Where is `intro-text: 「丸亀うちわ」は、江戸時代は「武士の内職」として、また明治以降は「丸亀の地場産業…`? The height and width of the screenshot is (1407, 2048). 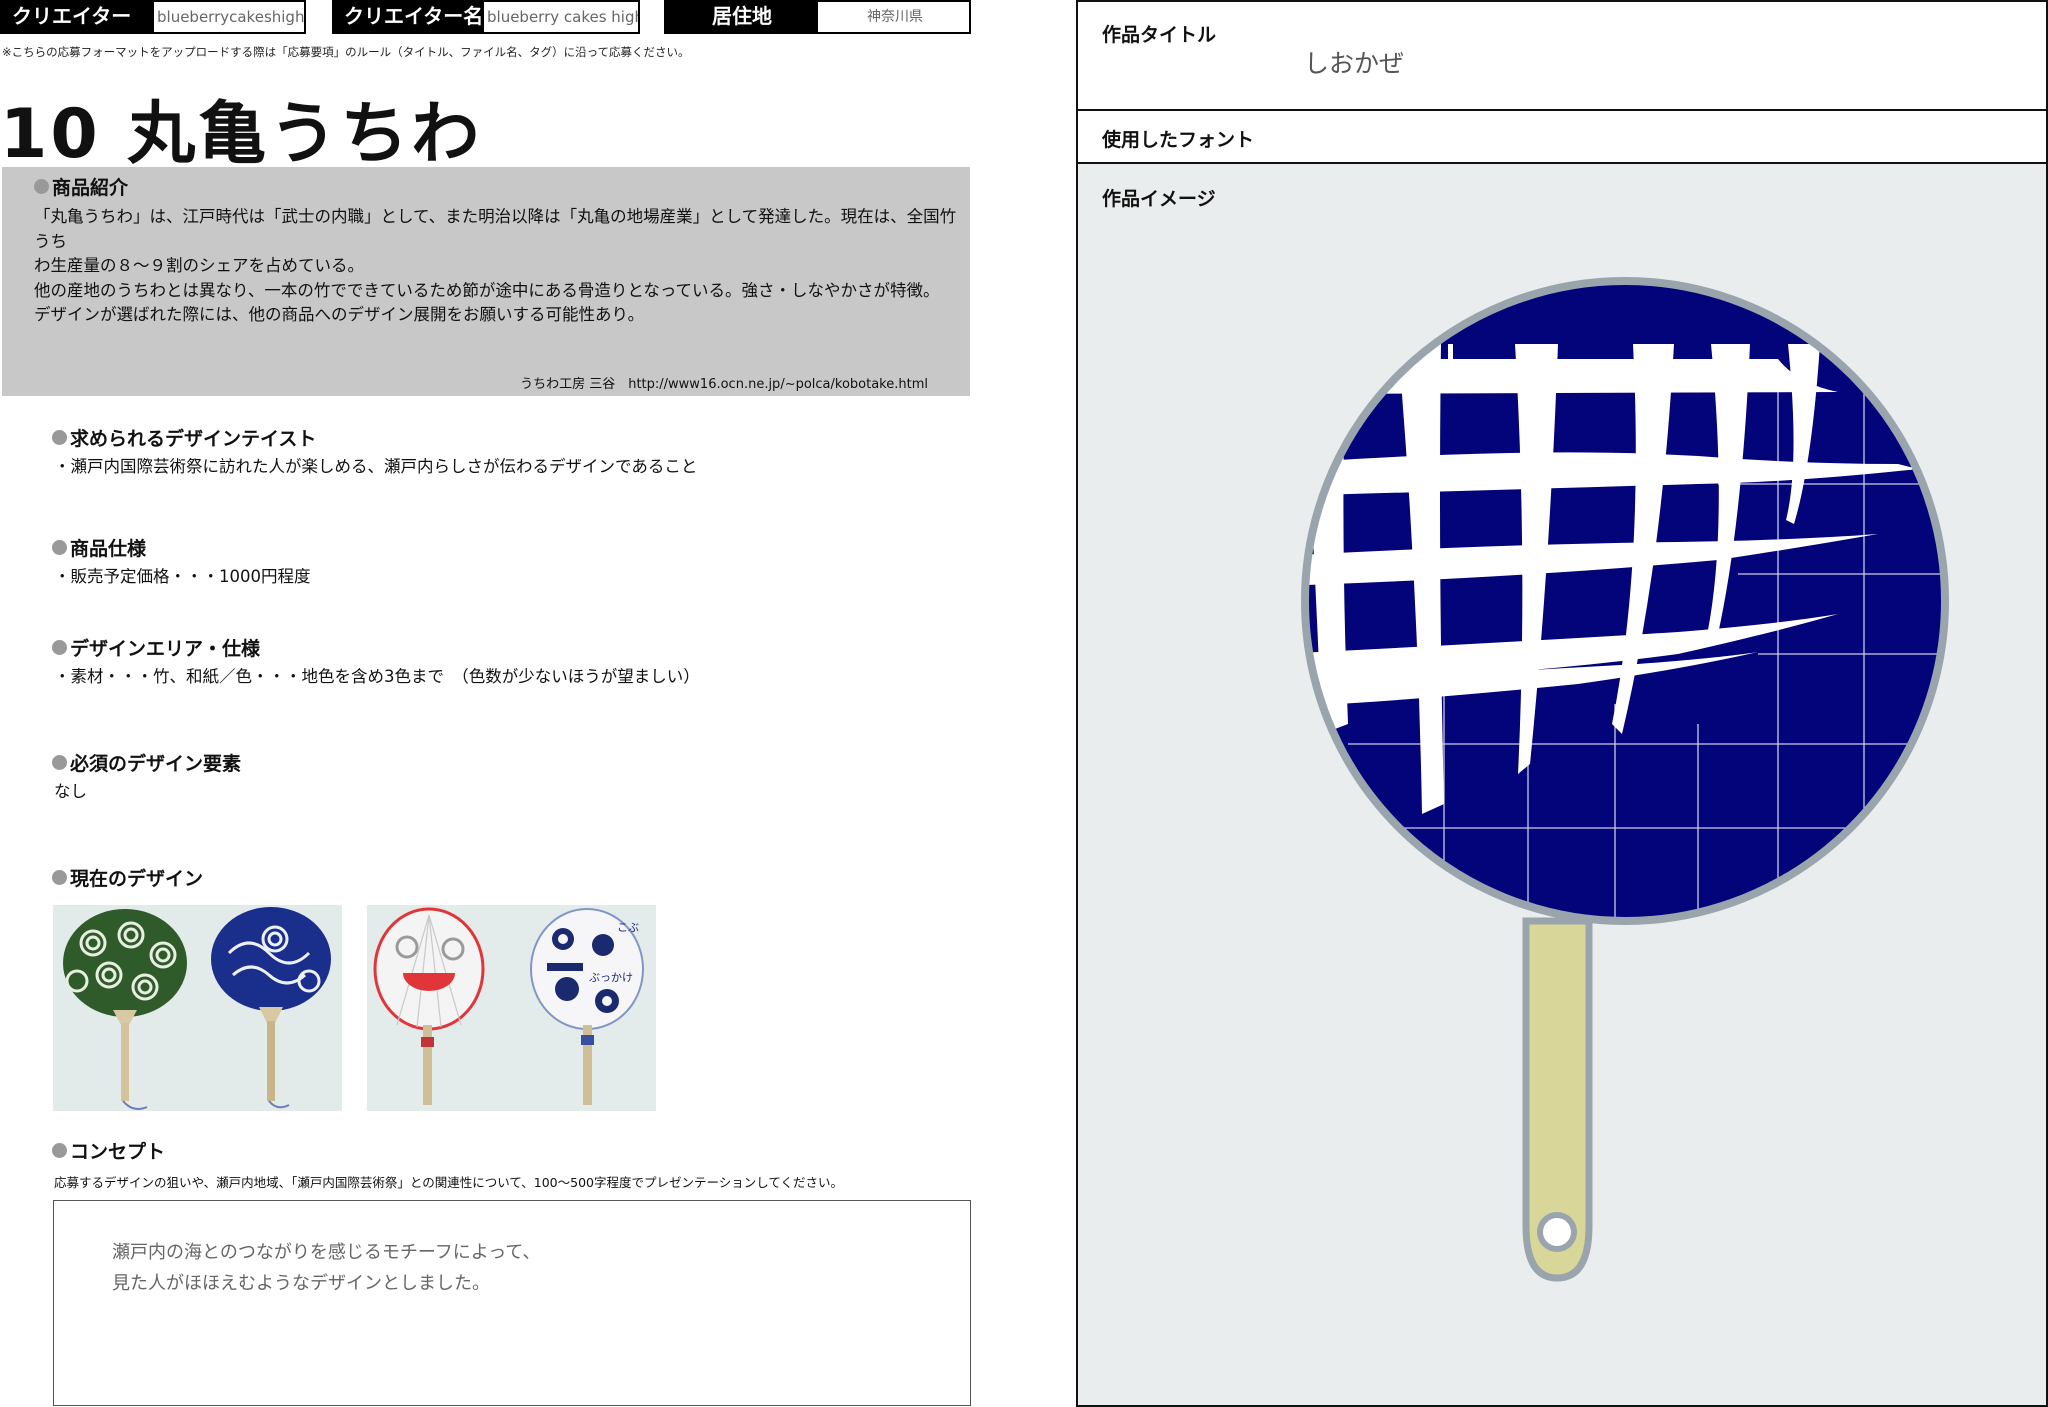 intro-text: 「丸亀うちわ」は、江戸時代は「武士の内職」として、また明治以降は「丸亀の地場産業… is located at coordinates (499, 266).